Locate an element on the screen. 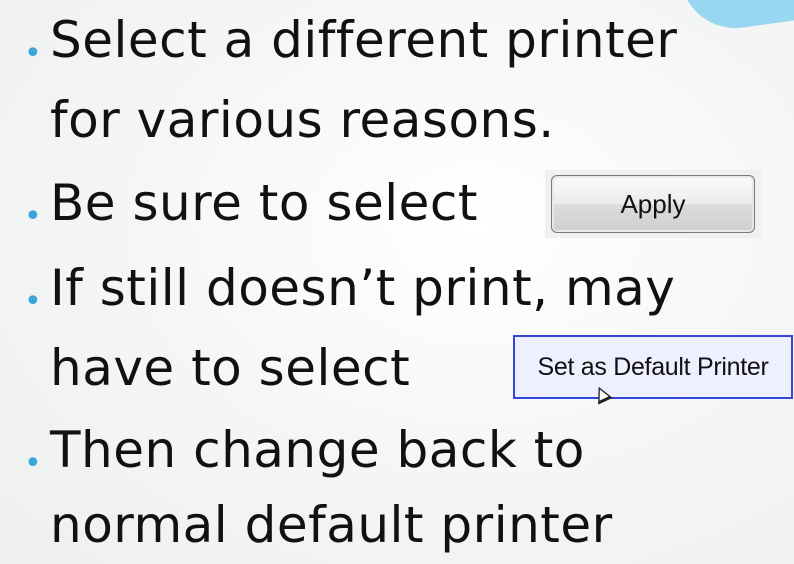 The height and width of the screenshot is (564, 794). bullet-2-line-1: • Be sure to select is located at coordinates (251, 203).